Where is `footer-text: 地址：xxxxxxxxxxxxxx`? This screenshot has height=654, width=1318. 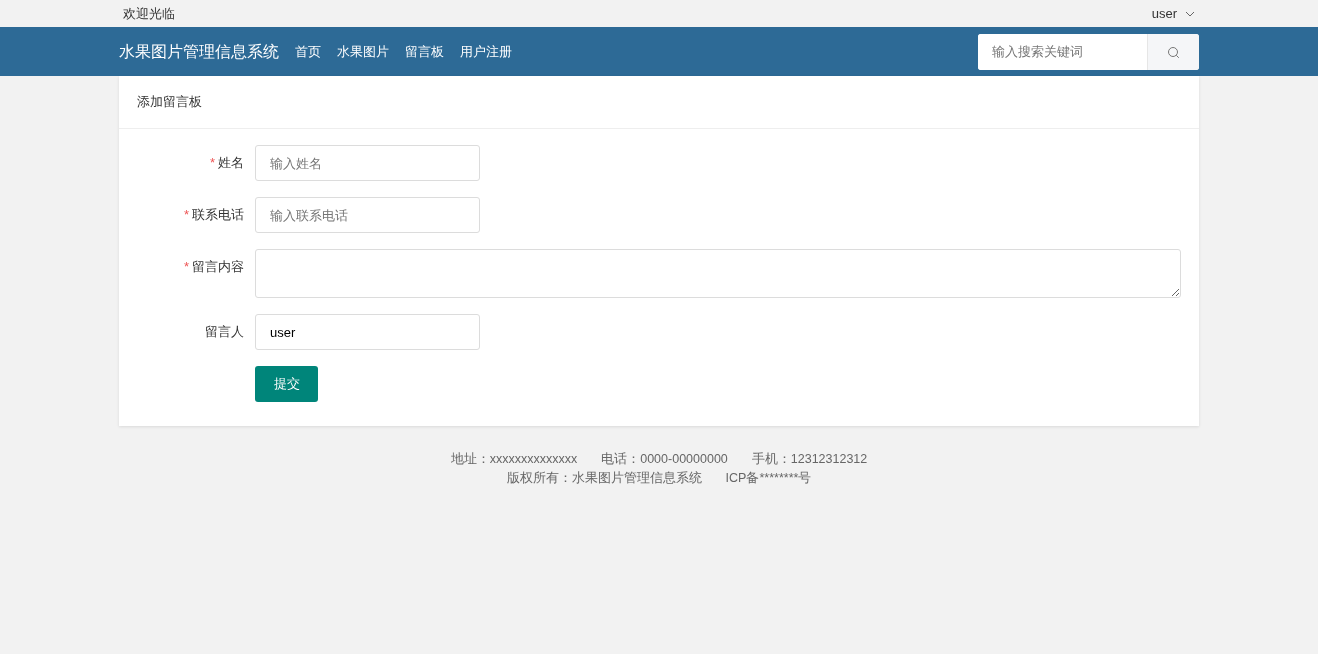 footer-text: 地址：xxxxxxxxxxxxxx is located at coordinates (514, 459).